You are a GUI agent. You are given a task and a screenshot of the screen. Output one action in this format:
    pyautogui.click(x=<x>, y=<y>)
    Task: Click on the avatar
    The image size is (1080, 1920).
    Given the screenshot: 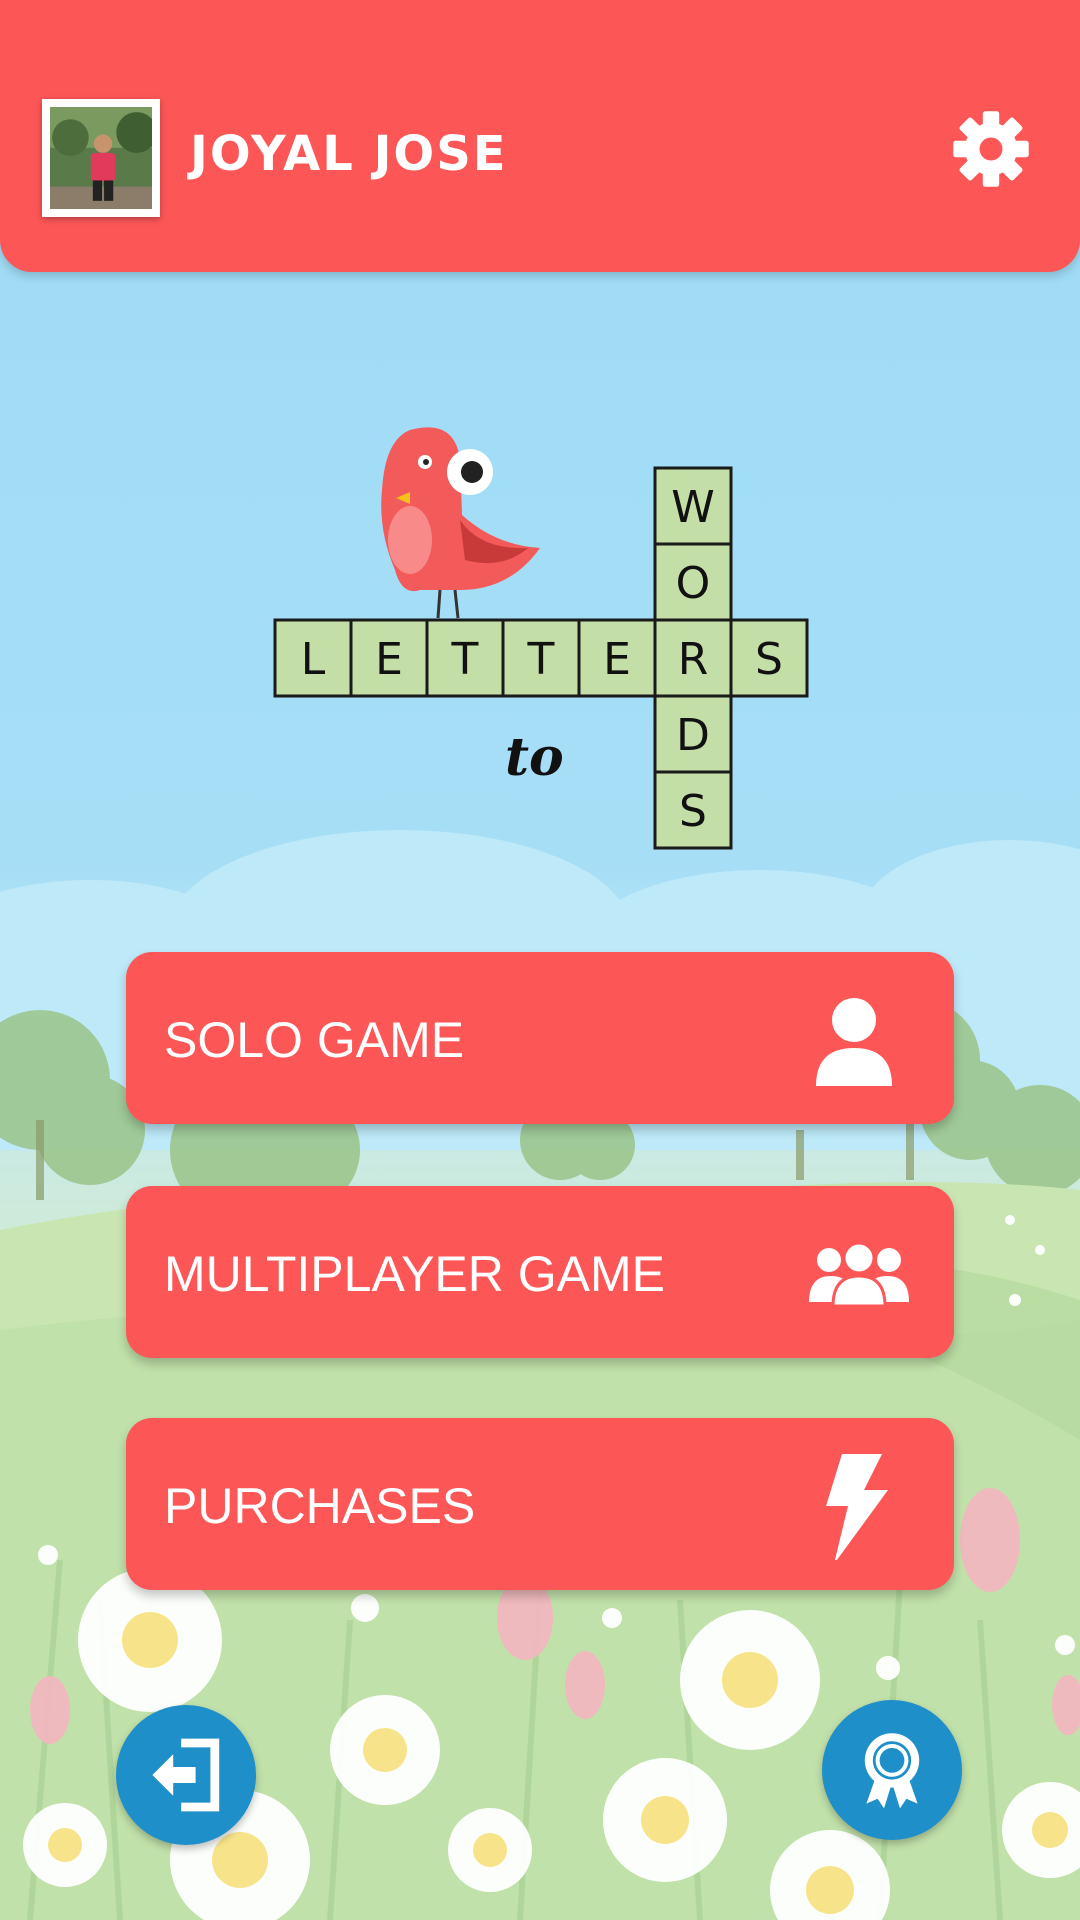 What is the action you would take?
    pyautogui.click(x=101, y=158)
    